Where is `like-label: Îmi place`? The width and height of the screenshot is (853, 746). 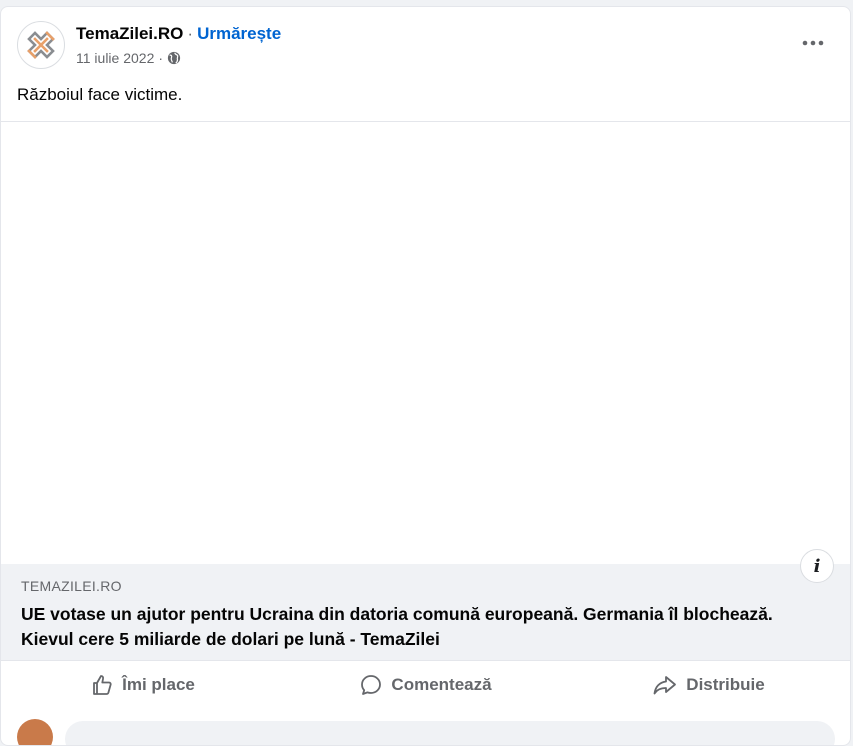
like-label: Îmi place is located at coordinates (158, 684).